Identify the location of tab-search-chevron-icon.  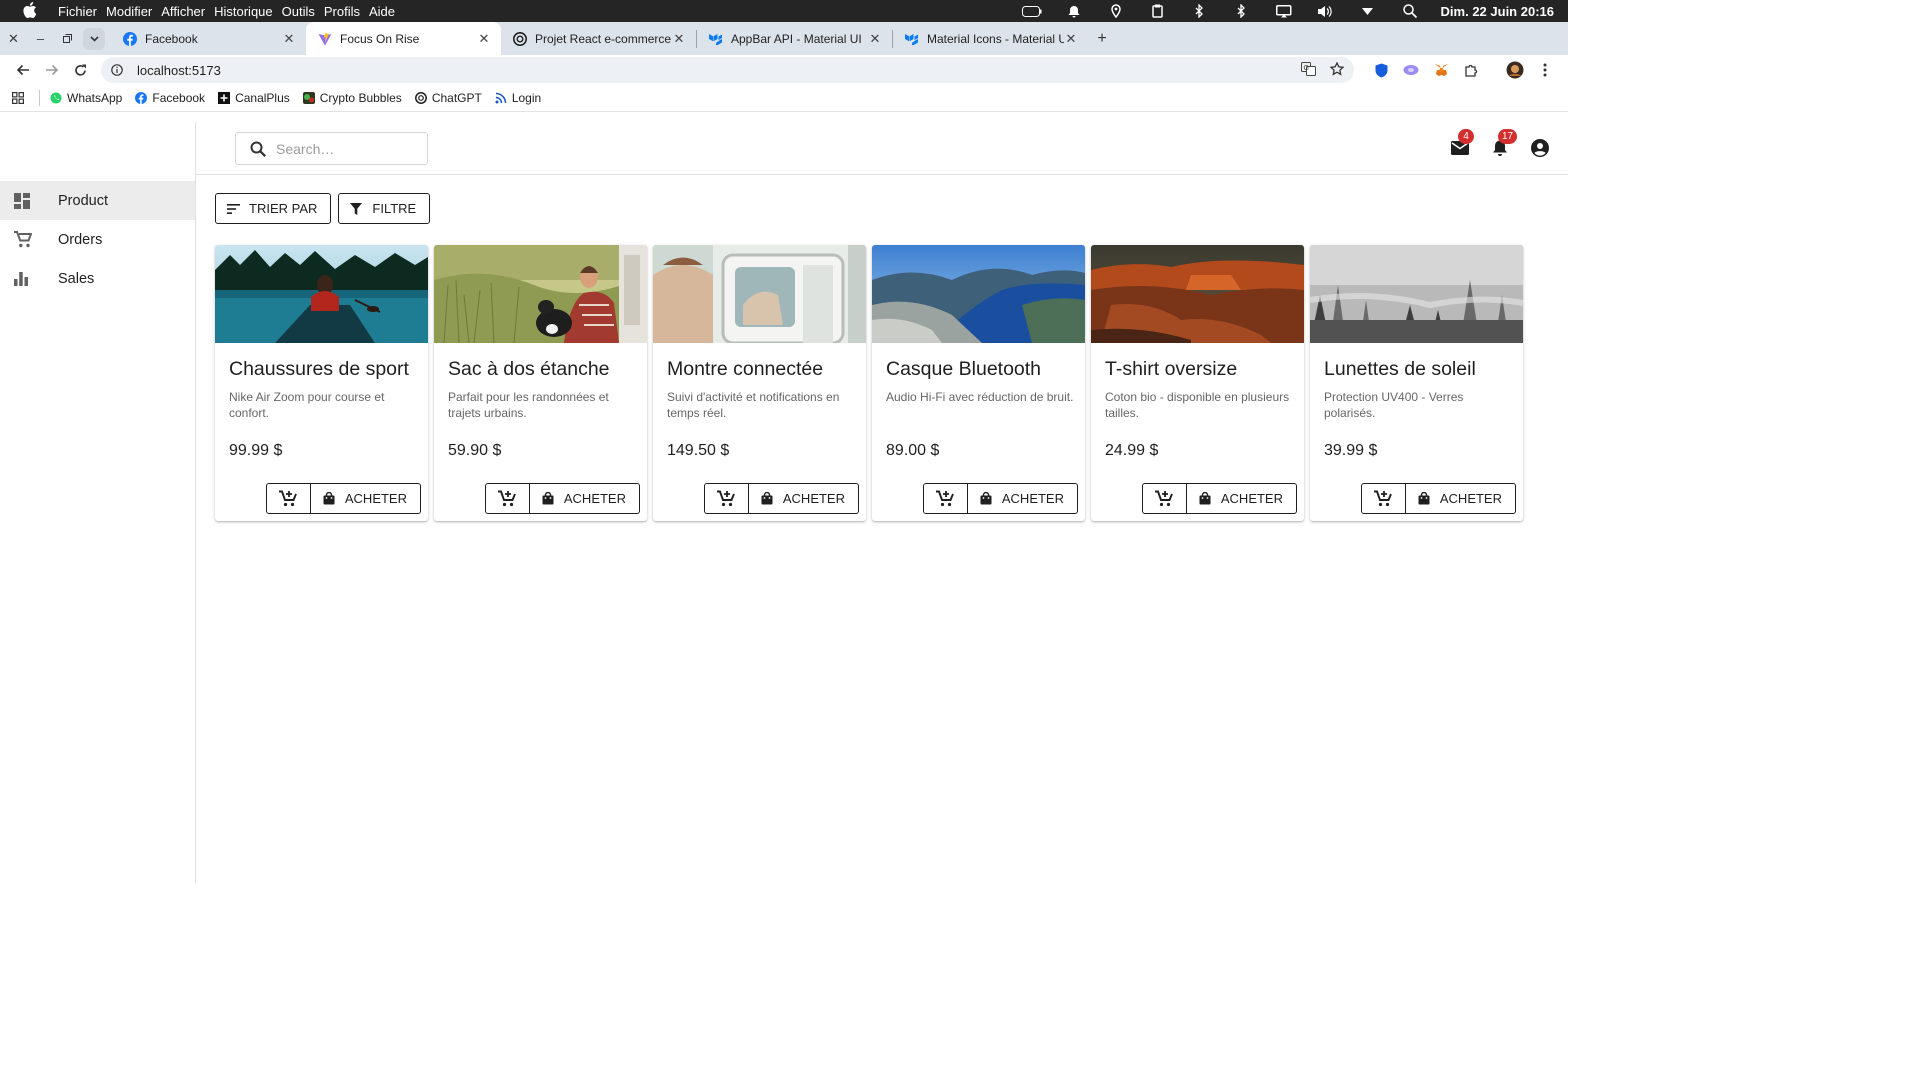
(94, 38).